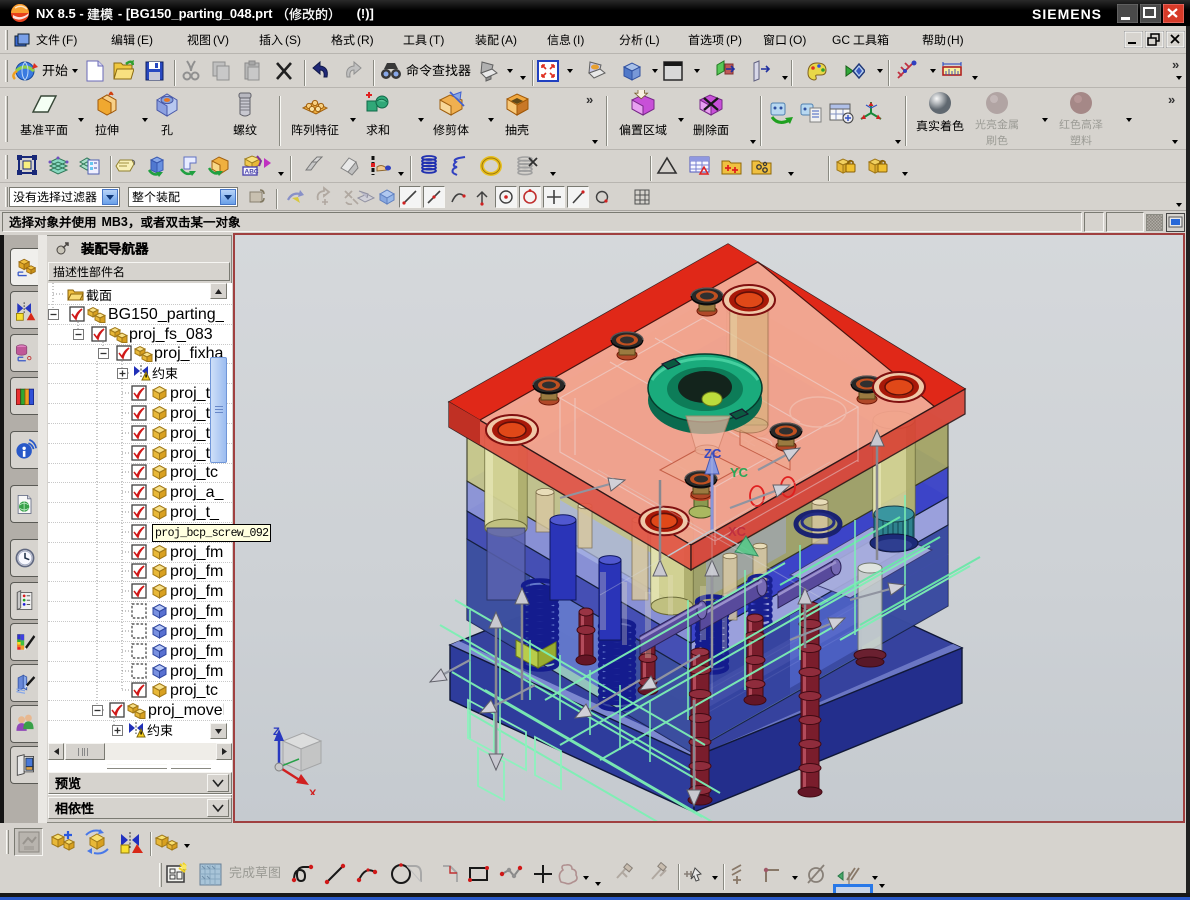  I want to click on svg-text: X, so click(313, 791).